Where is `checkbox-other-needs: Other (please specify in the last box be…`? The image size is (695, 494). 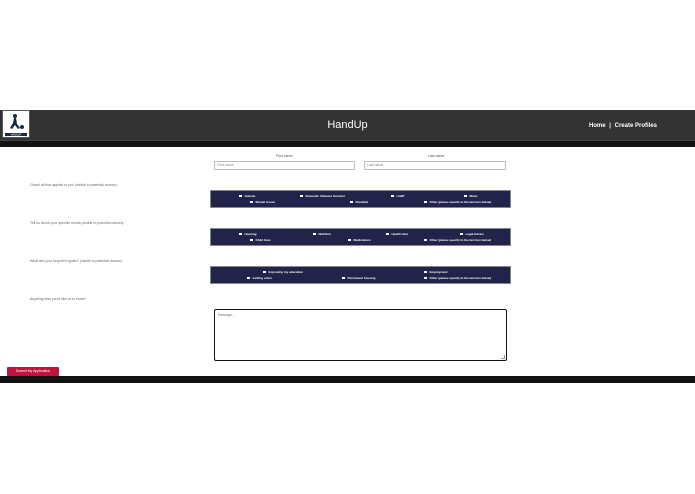 checkbox-other-needs: Other (please specify in the last box be… is located at coordinates (458, 240).